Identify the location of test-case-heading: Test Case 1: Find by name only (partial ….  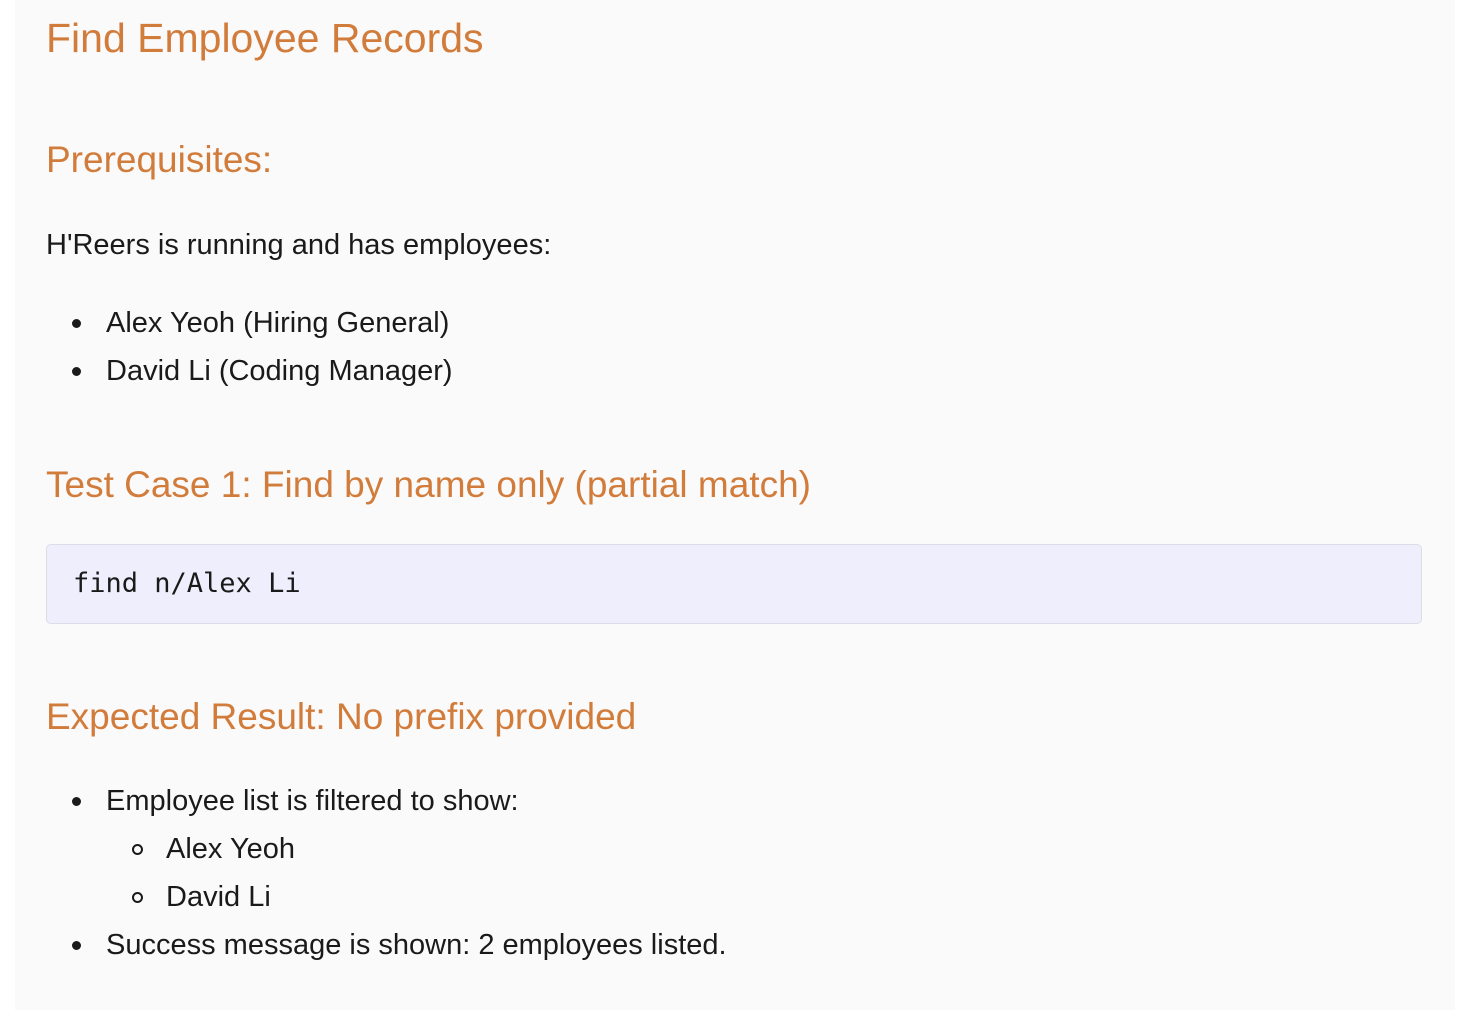
(428, 484).